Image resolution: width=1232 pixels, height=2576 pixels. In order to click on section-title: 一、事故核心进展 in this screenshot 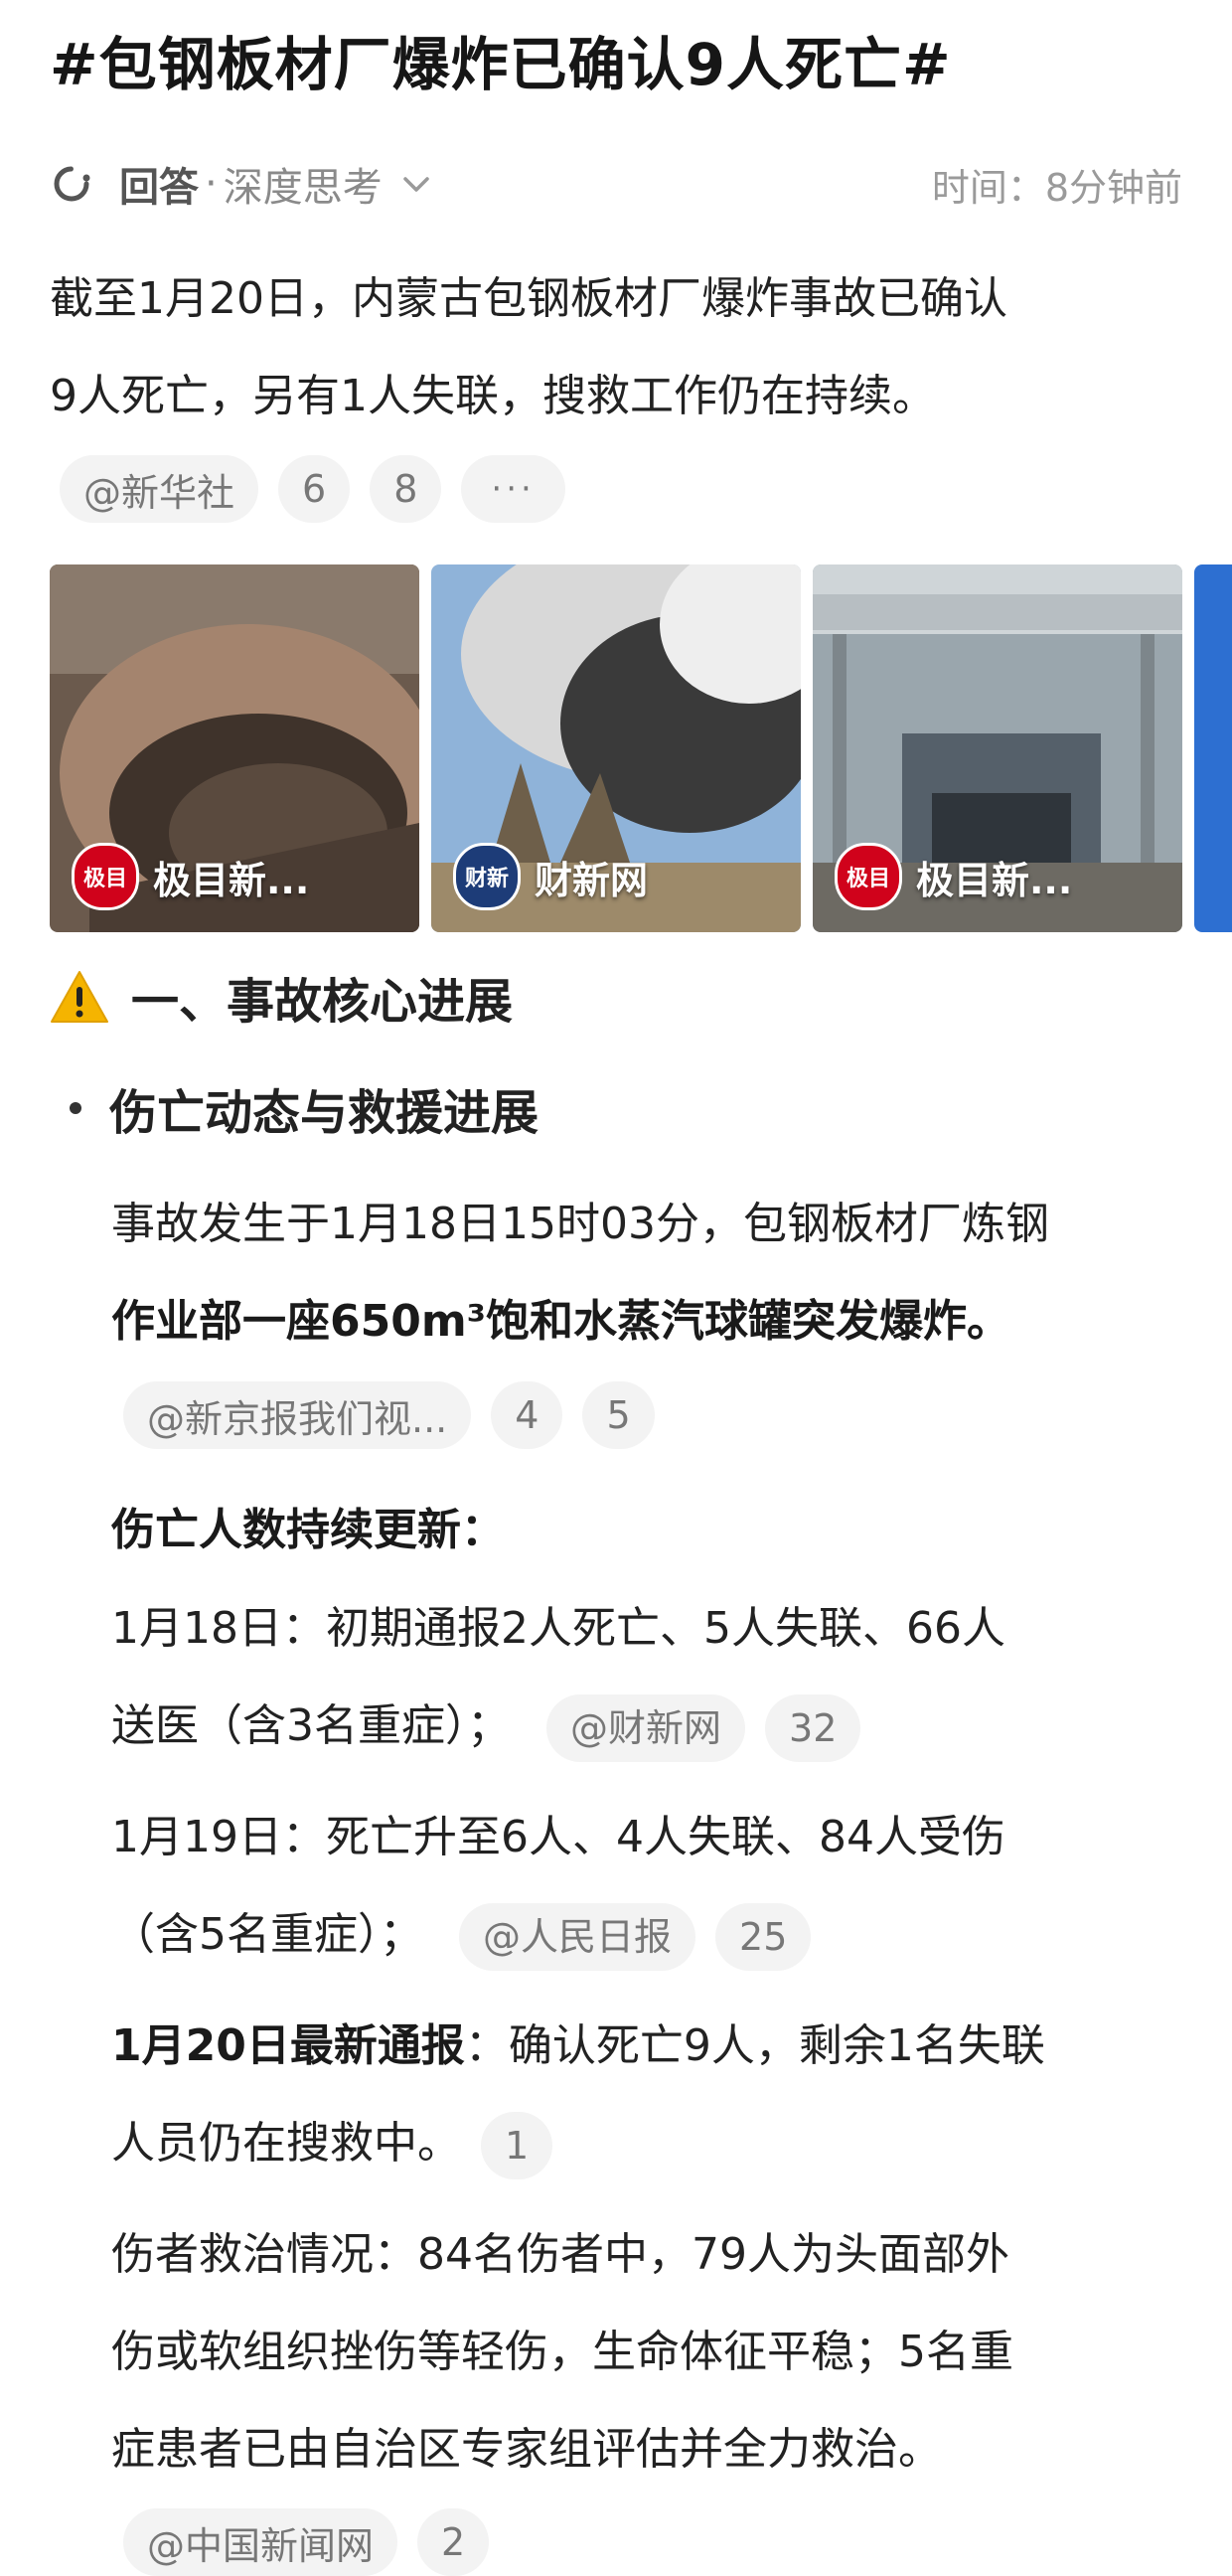, I will do `click(322, 1002)`.